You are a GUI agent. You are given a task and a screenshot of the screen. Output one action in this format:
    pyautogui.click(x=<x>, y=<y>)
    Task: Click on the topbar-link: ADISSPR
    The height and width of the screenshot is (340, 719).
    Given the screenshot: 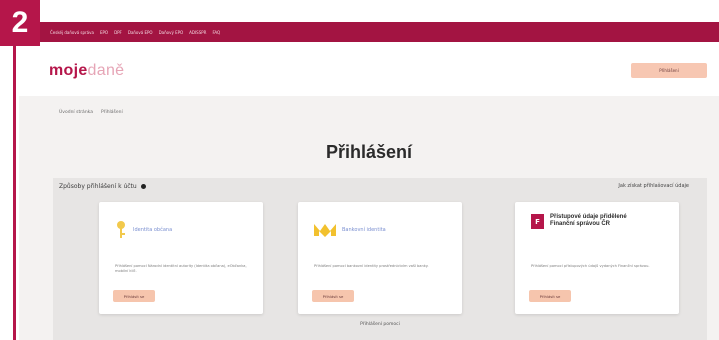 What is the action you would take?
    pyautogui.click(x=197, y=32)
    